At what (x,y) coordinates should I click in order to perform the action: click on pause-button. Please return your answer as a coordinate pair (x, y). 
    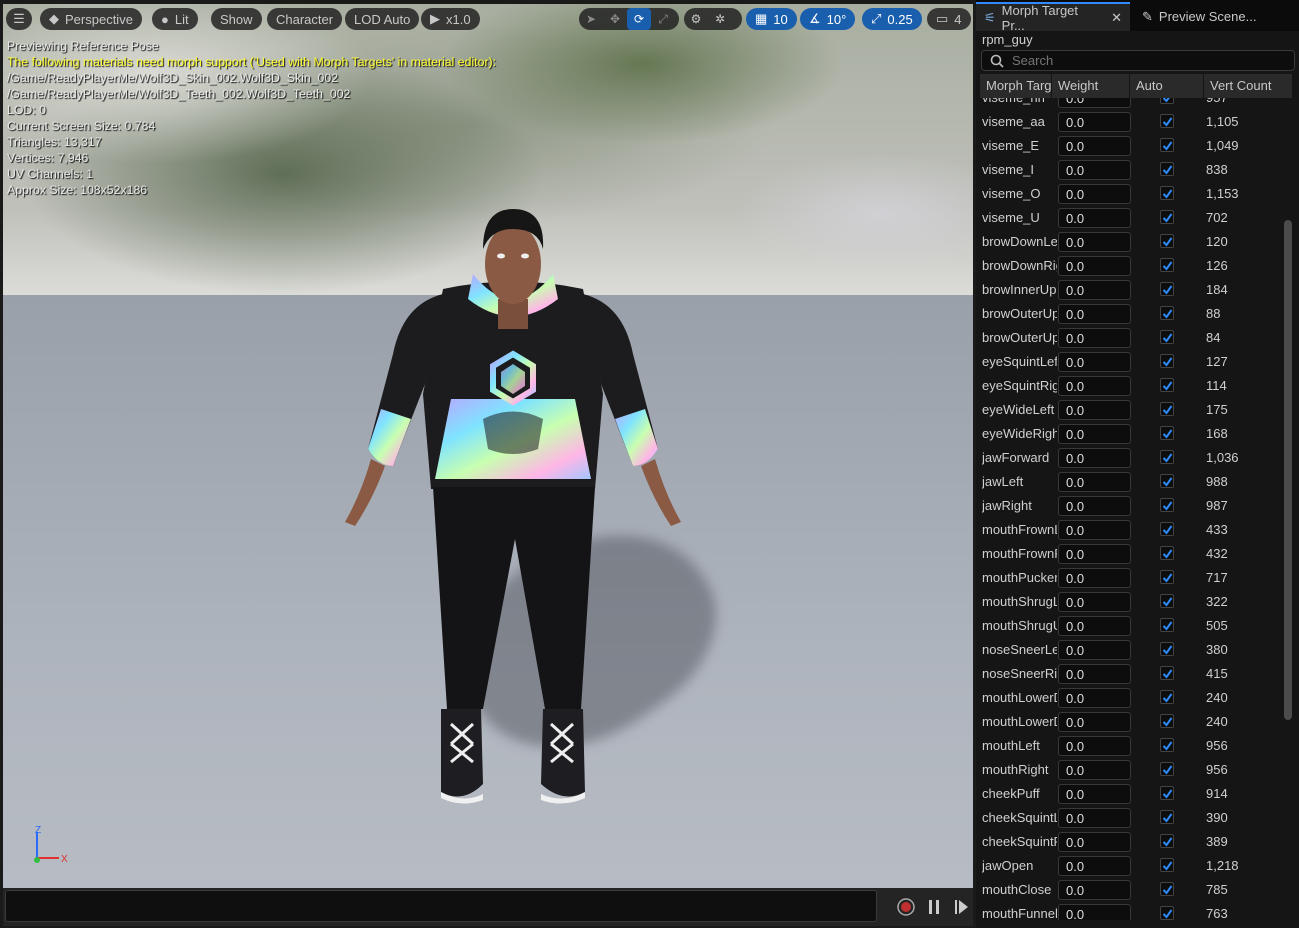
    Looking at the image, I should click on (934, 907).